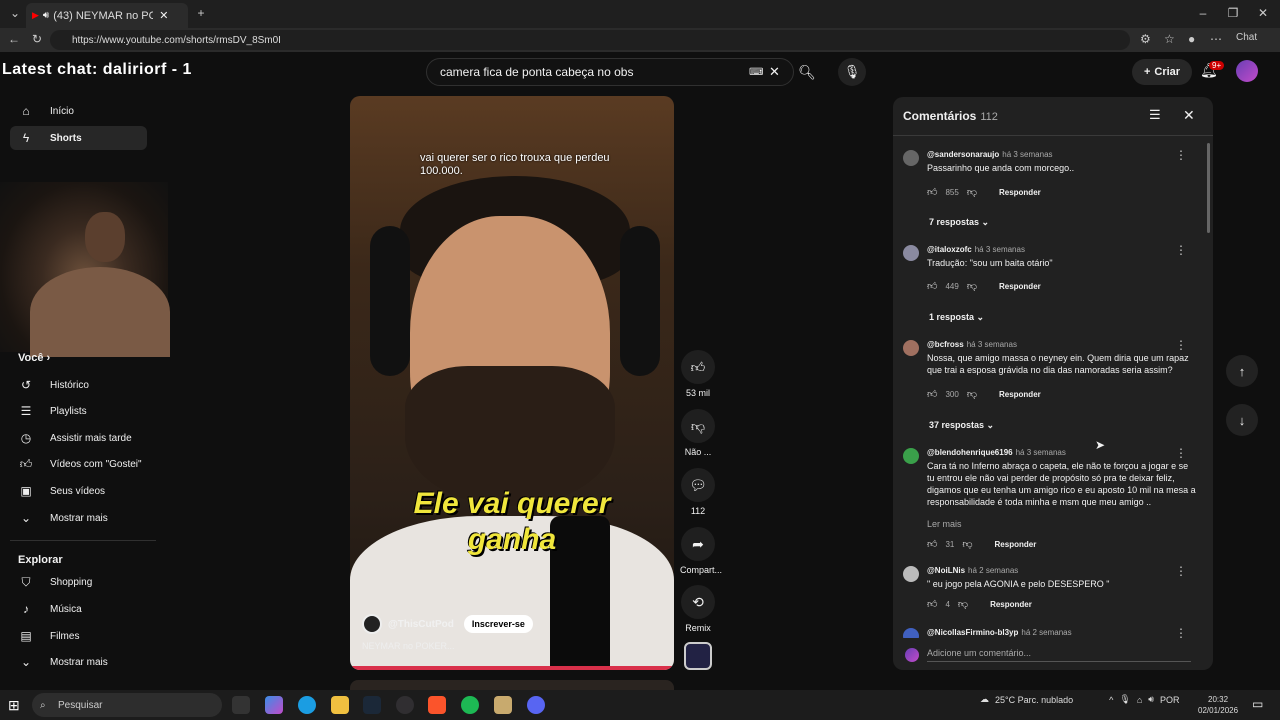  Describe the element at coordinates (945, 344) in the screenshot. I see `comment-author: @bcfross` at that location.